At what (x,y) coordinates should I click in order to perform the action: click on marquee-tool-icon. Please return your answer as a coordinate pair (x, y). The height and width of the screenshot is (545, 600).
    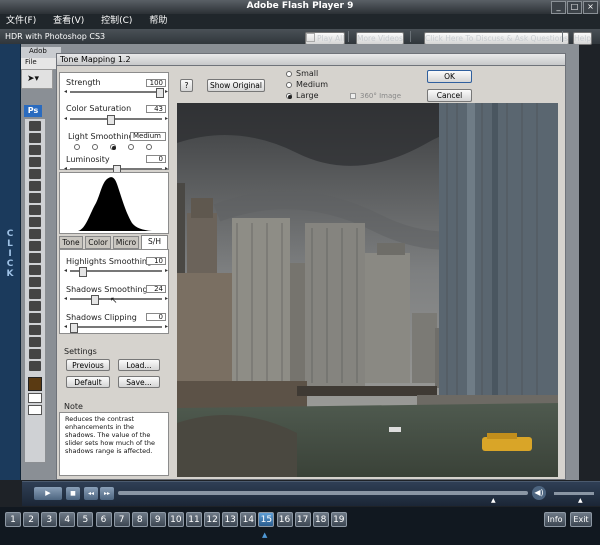
    Looking at the image, I should click on (35, 126).